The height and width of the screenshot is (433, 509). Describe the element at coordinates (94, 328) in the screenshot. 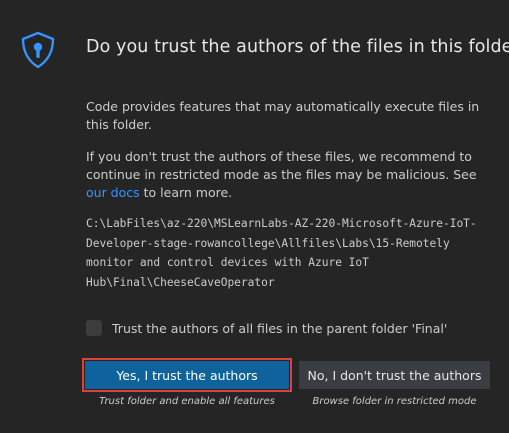

I see `trust-parent-checkbox` at that location.